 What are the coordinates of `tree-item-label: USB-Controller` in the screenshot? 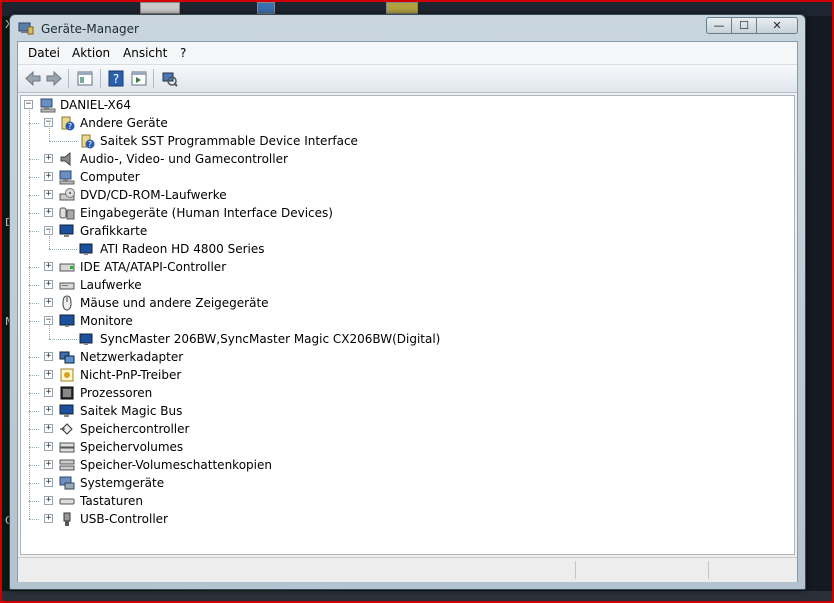 It's located at (124, 519).